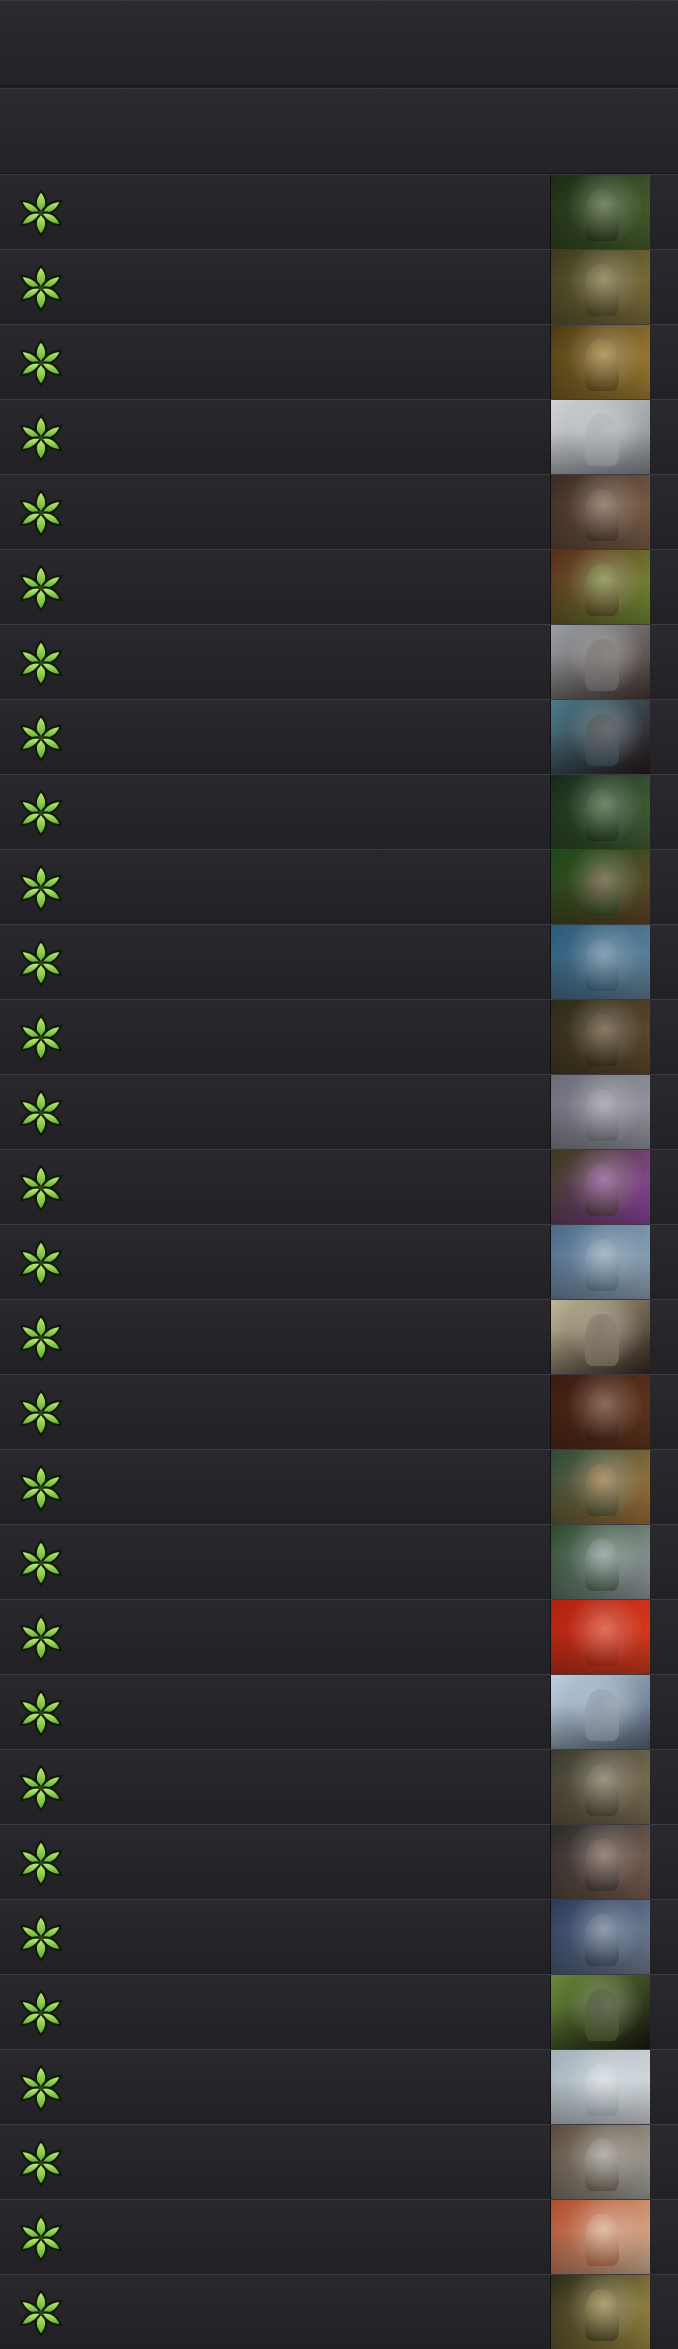 This screenshot has width=678, height=2349. I want to click on filter-bar, so click(339, 131).